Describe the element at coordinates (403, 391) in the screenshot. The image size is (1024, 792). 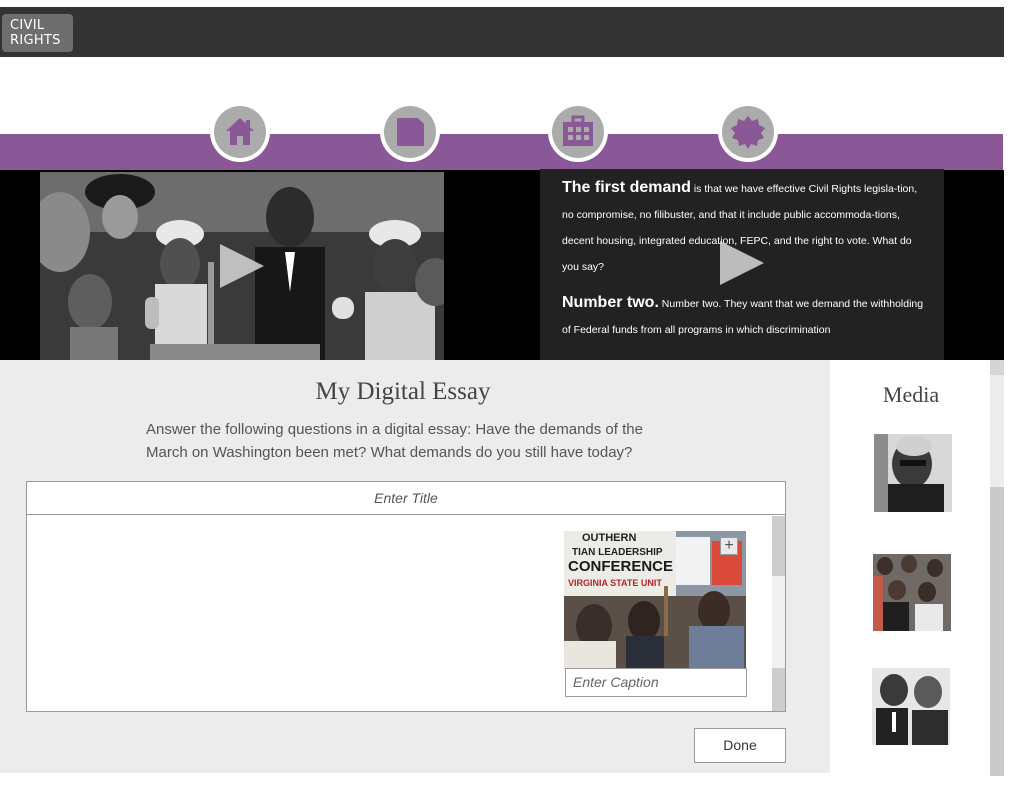
I see `essay-heading: My Digital Essay` at that location.